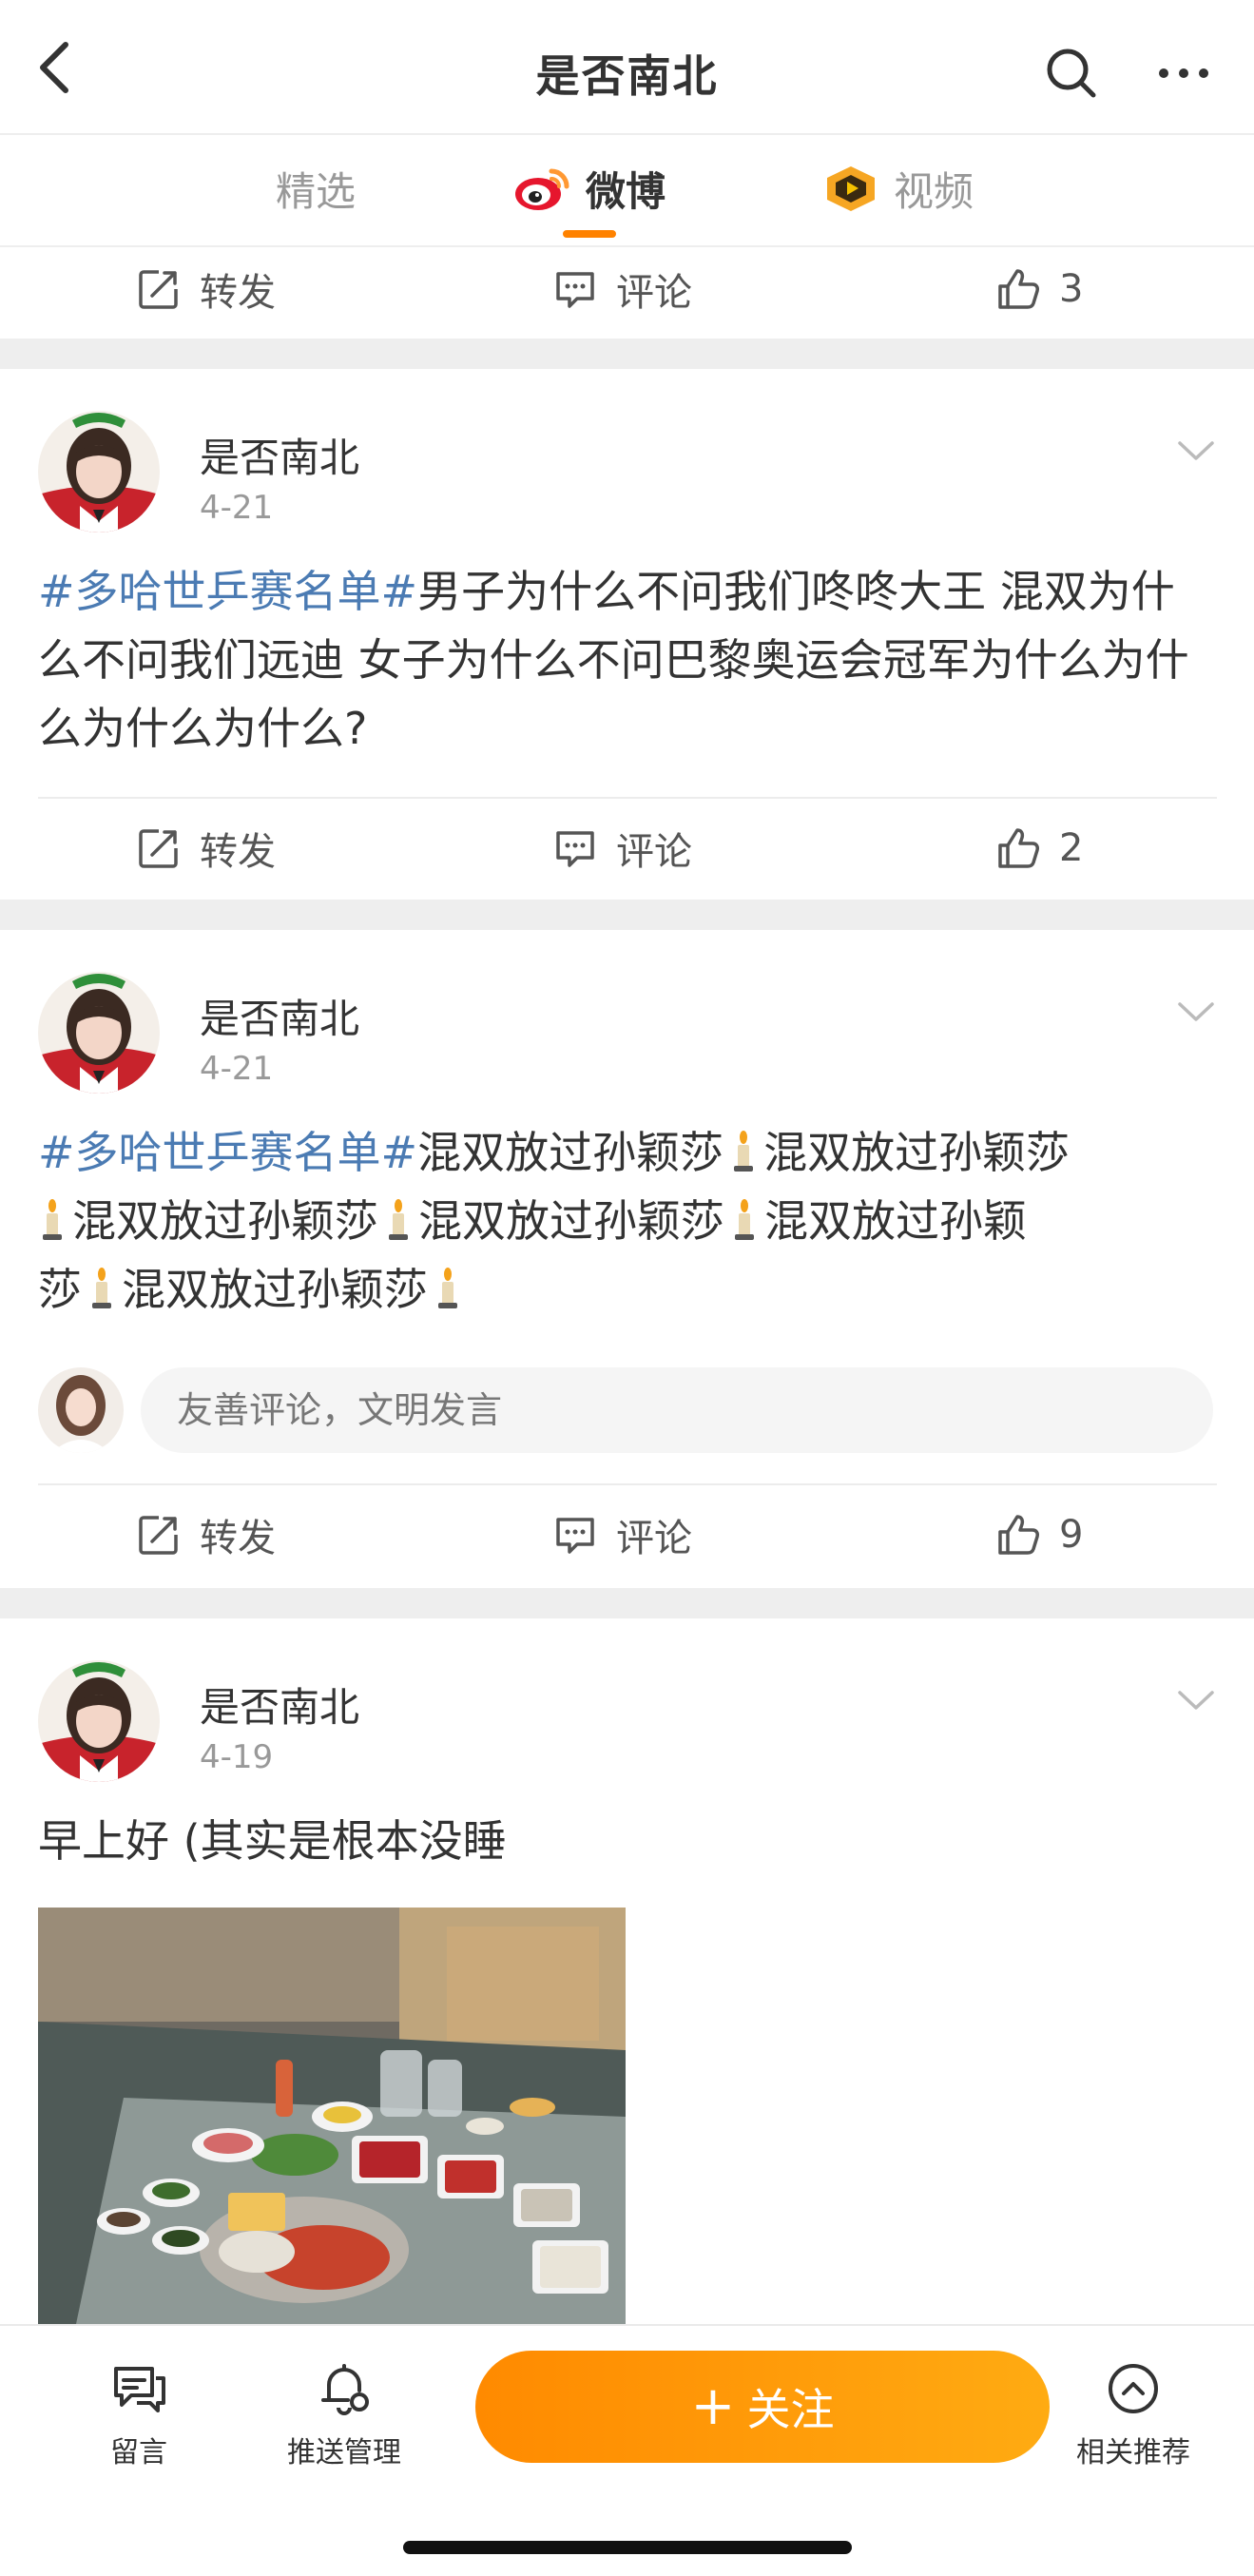  I want to click on like-count: 9, so click(1071, 1535).